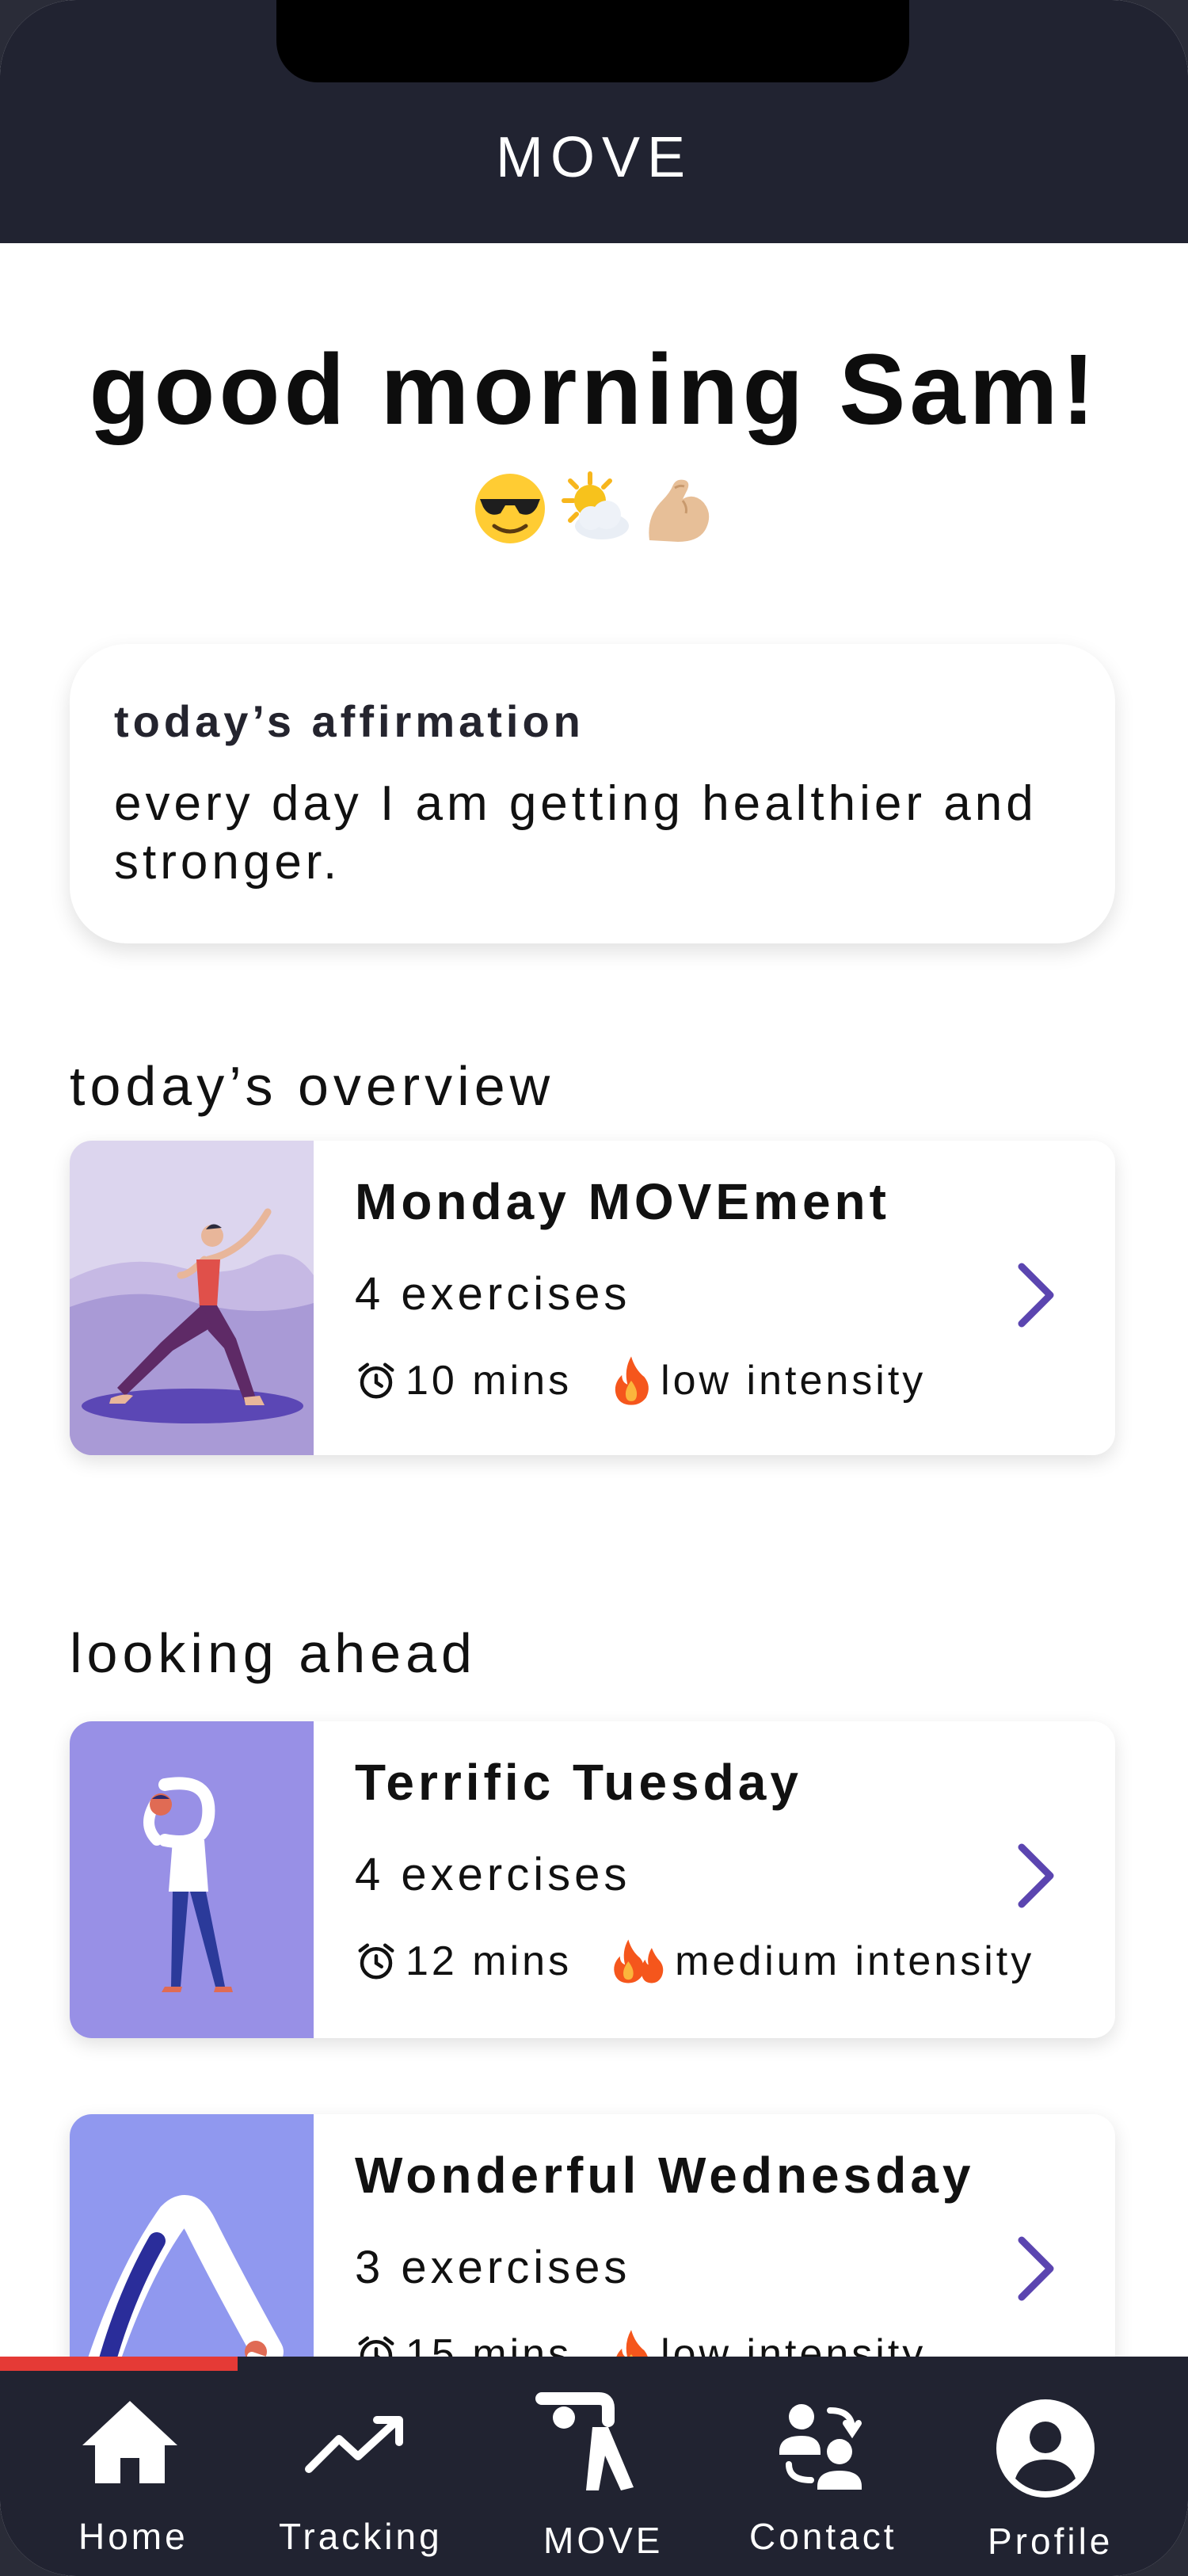 Image resolution: width=1188 pixels, height=2576 pixels. Describe the element at coordinates (679, 511) in the screenshot. I see `flexed-biceps-icon` at that location.